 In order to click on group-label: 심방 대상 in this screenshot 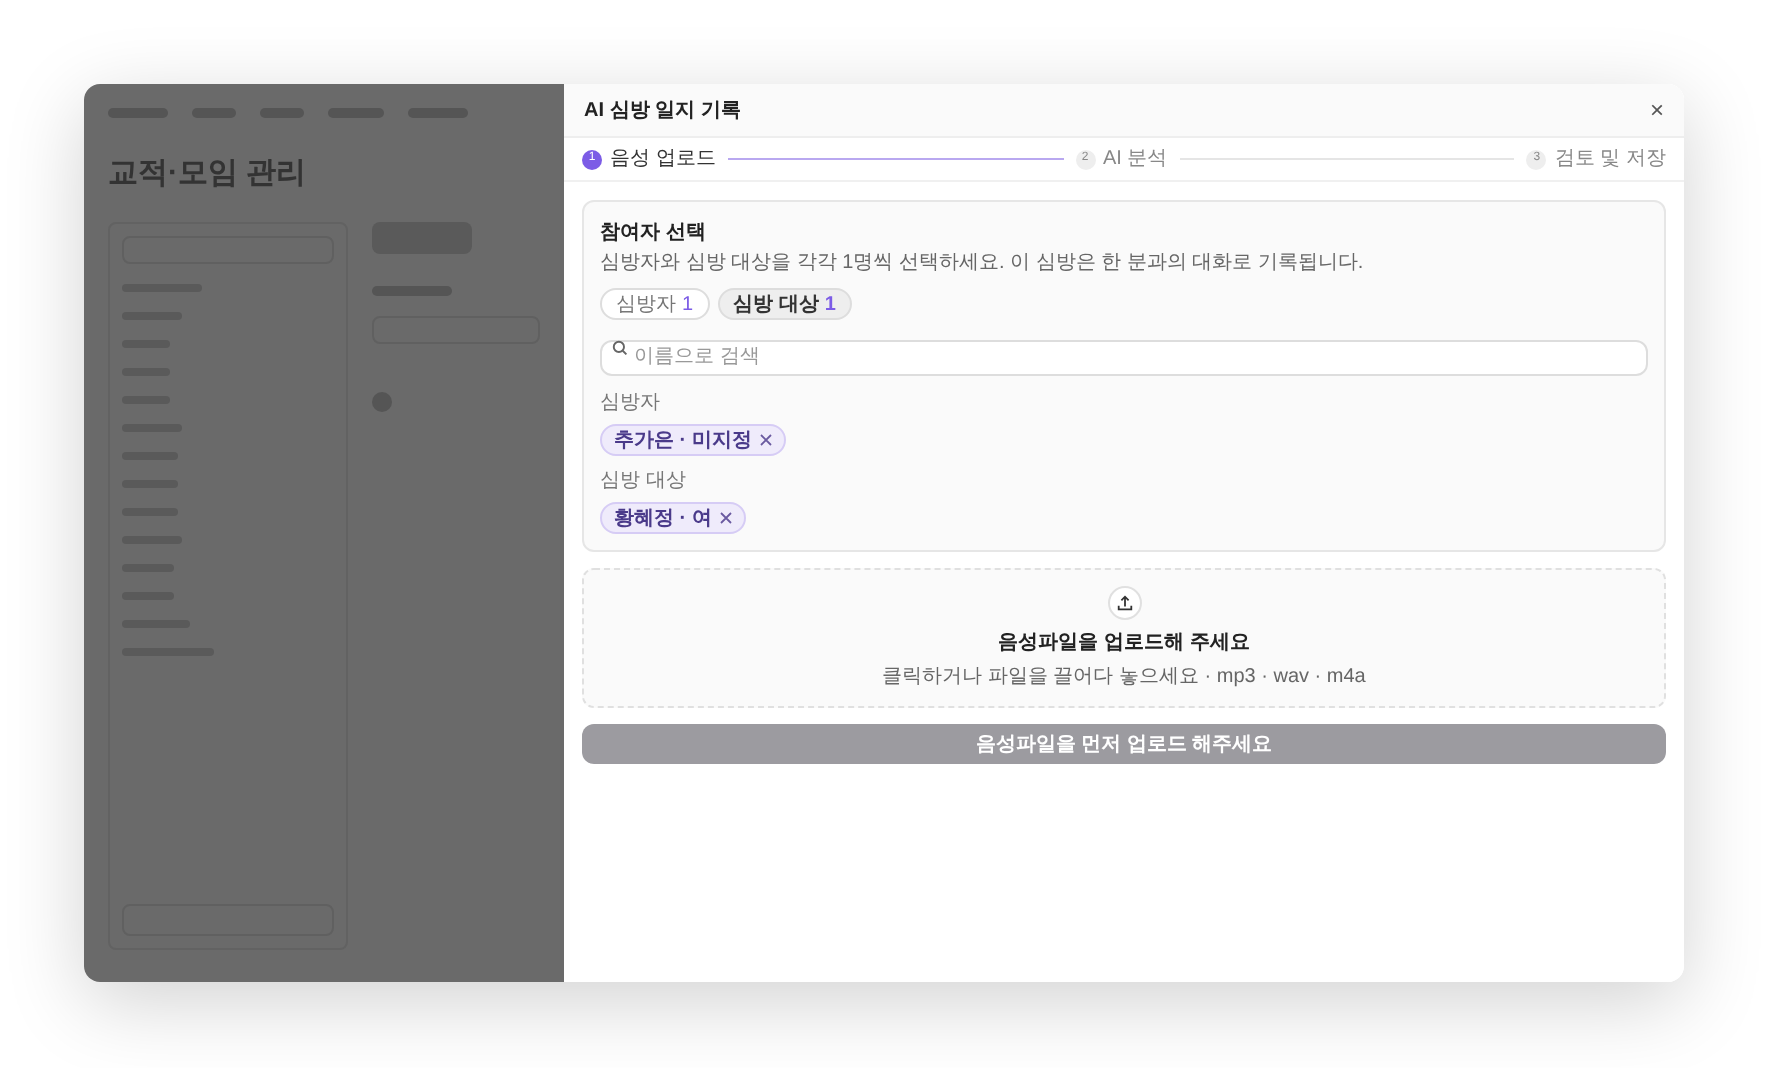, I will do `click(644, 482)`.